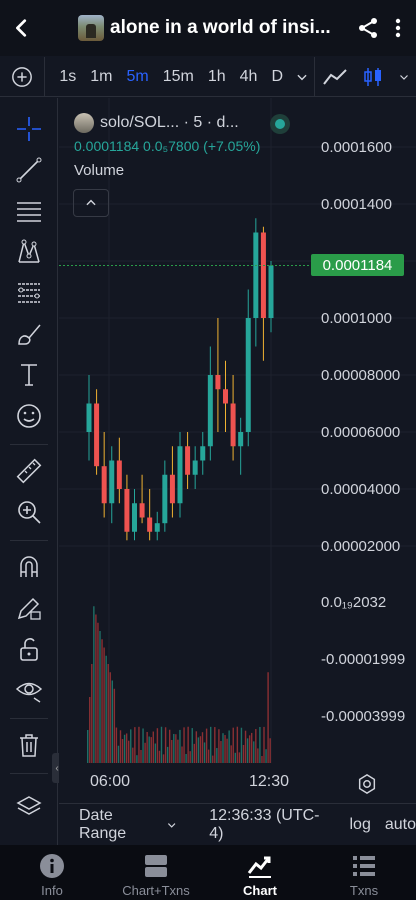 This screenshot has height=900, width=416. I want to click on auto-scale-toggle: auto, so click(400, 825).